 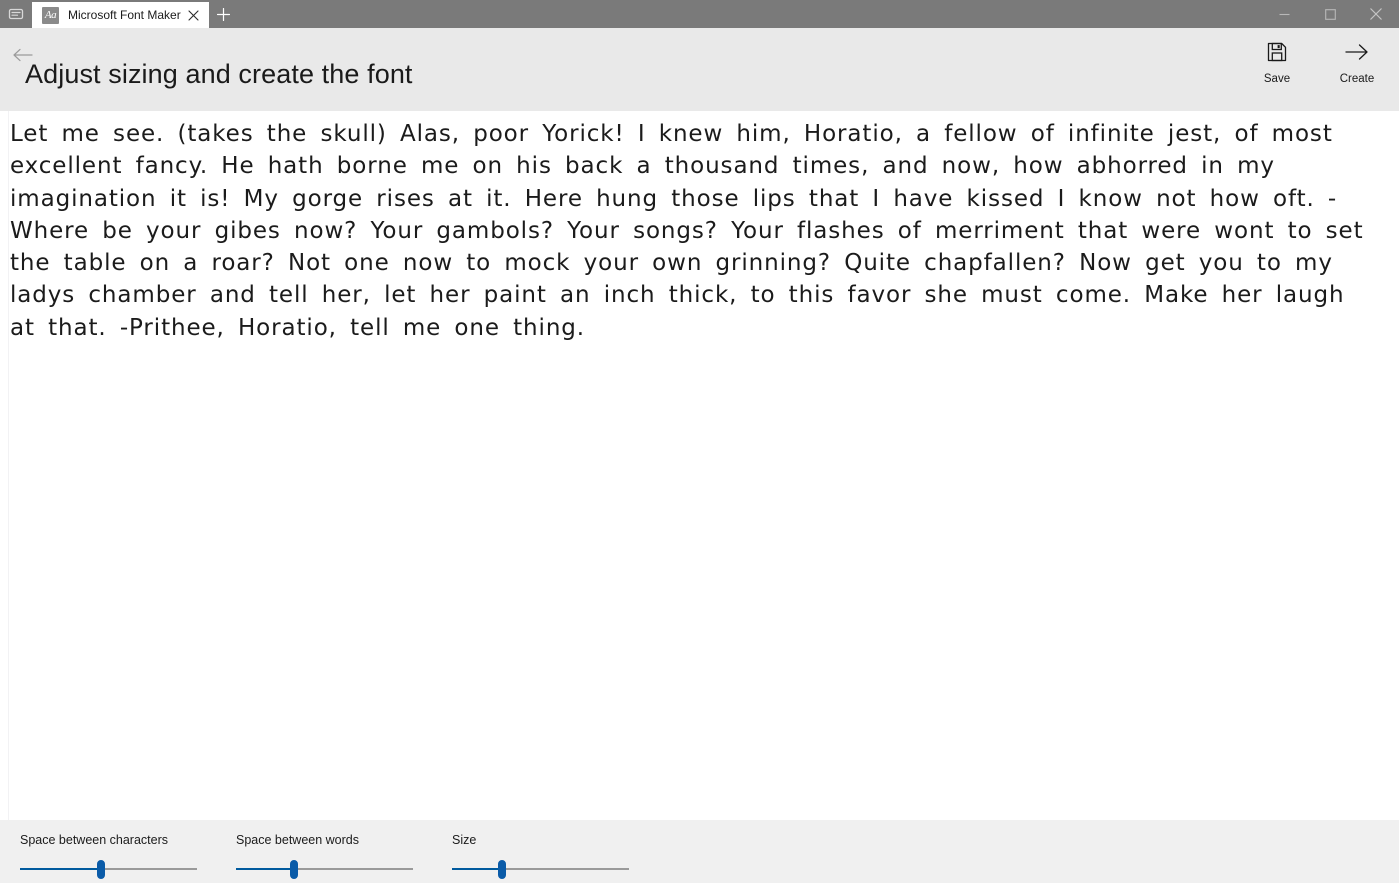 I want to click on header-actions: Save Create, so click(x=1317, y=63).